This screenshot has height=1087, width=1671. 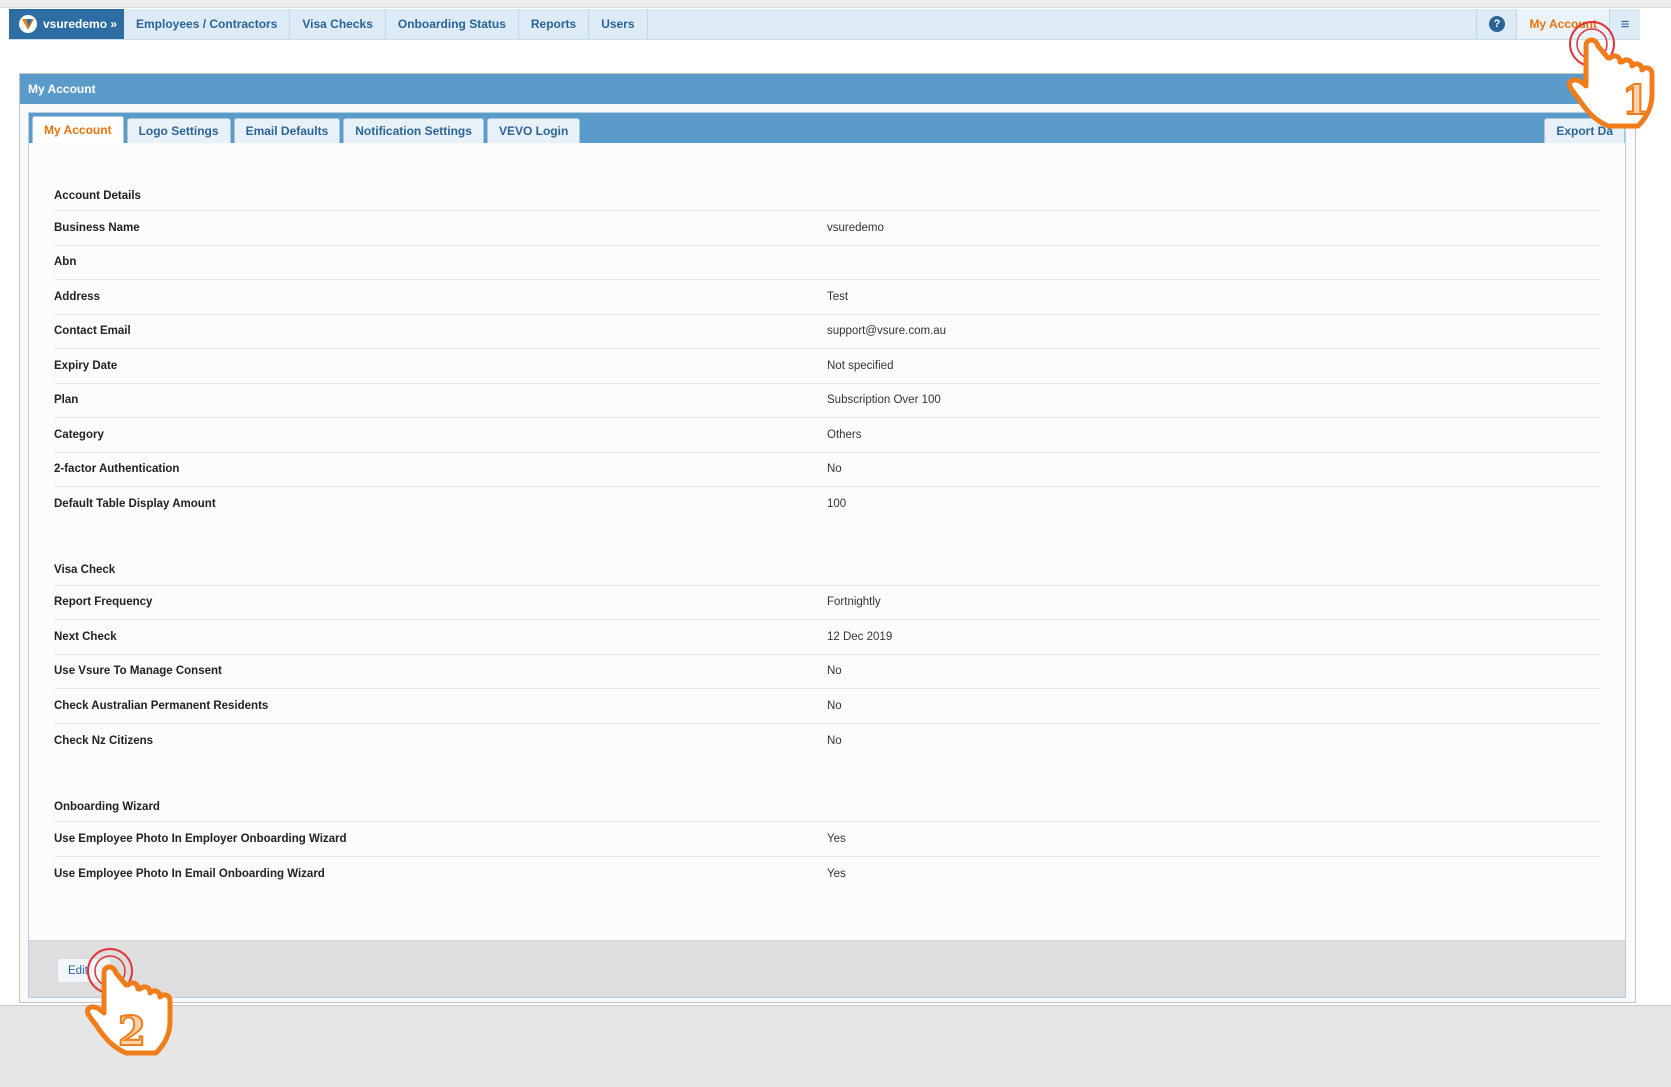 I want to click on row-label: Report Frequency, so click(x=103, y=602).